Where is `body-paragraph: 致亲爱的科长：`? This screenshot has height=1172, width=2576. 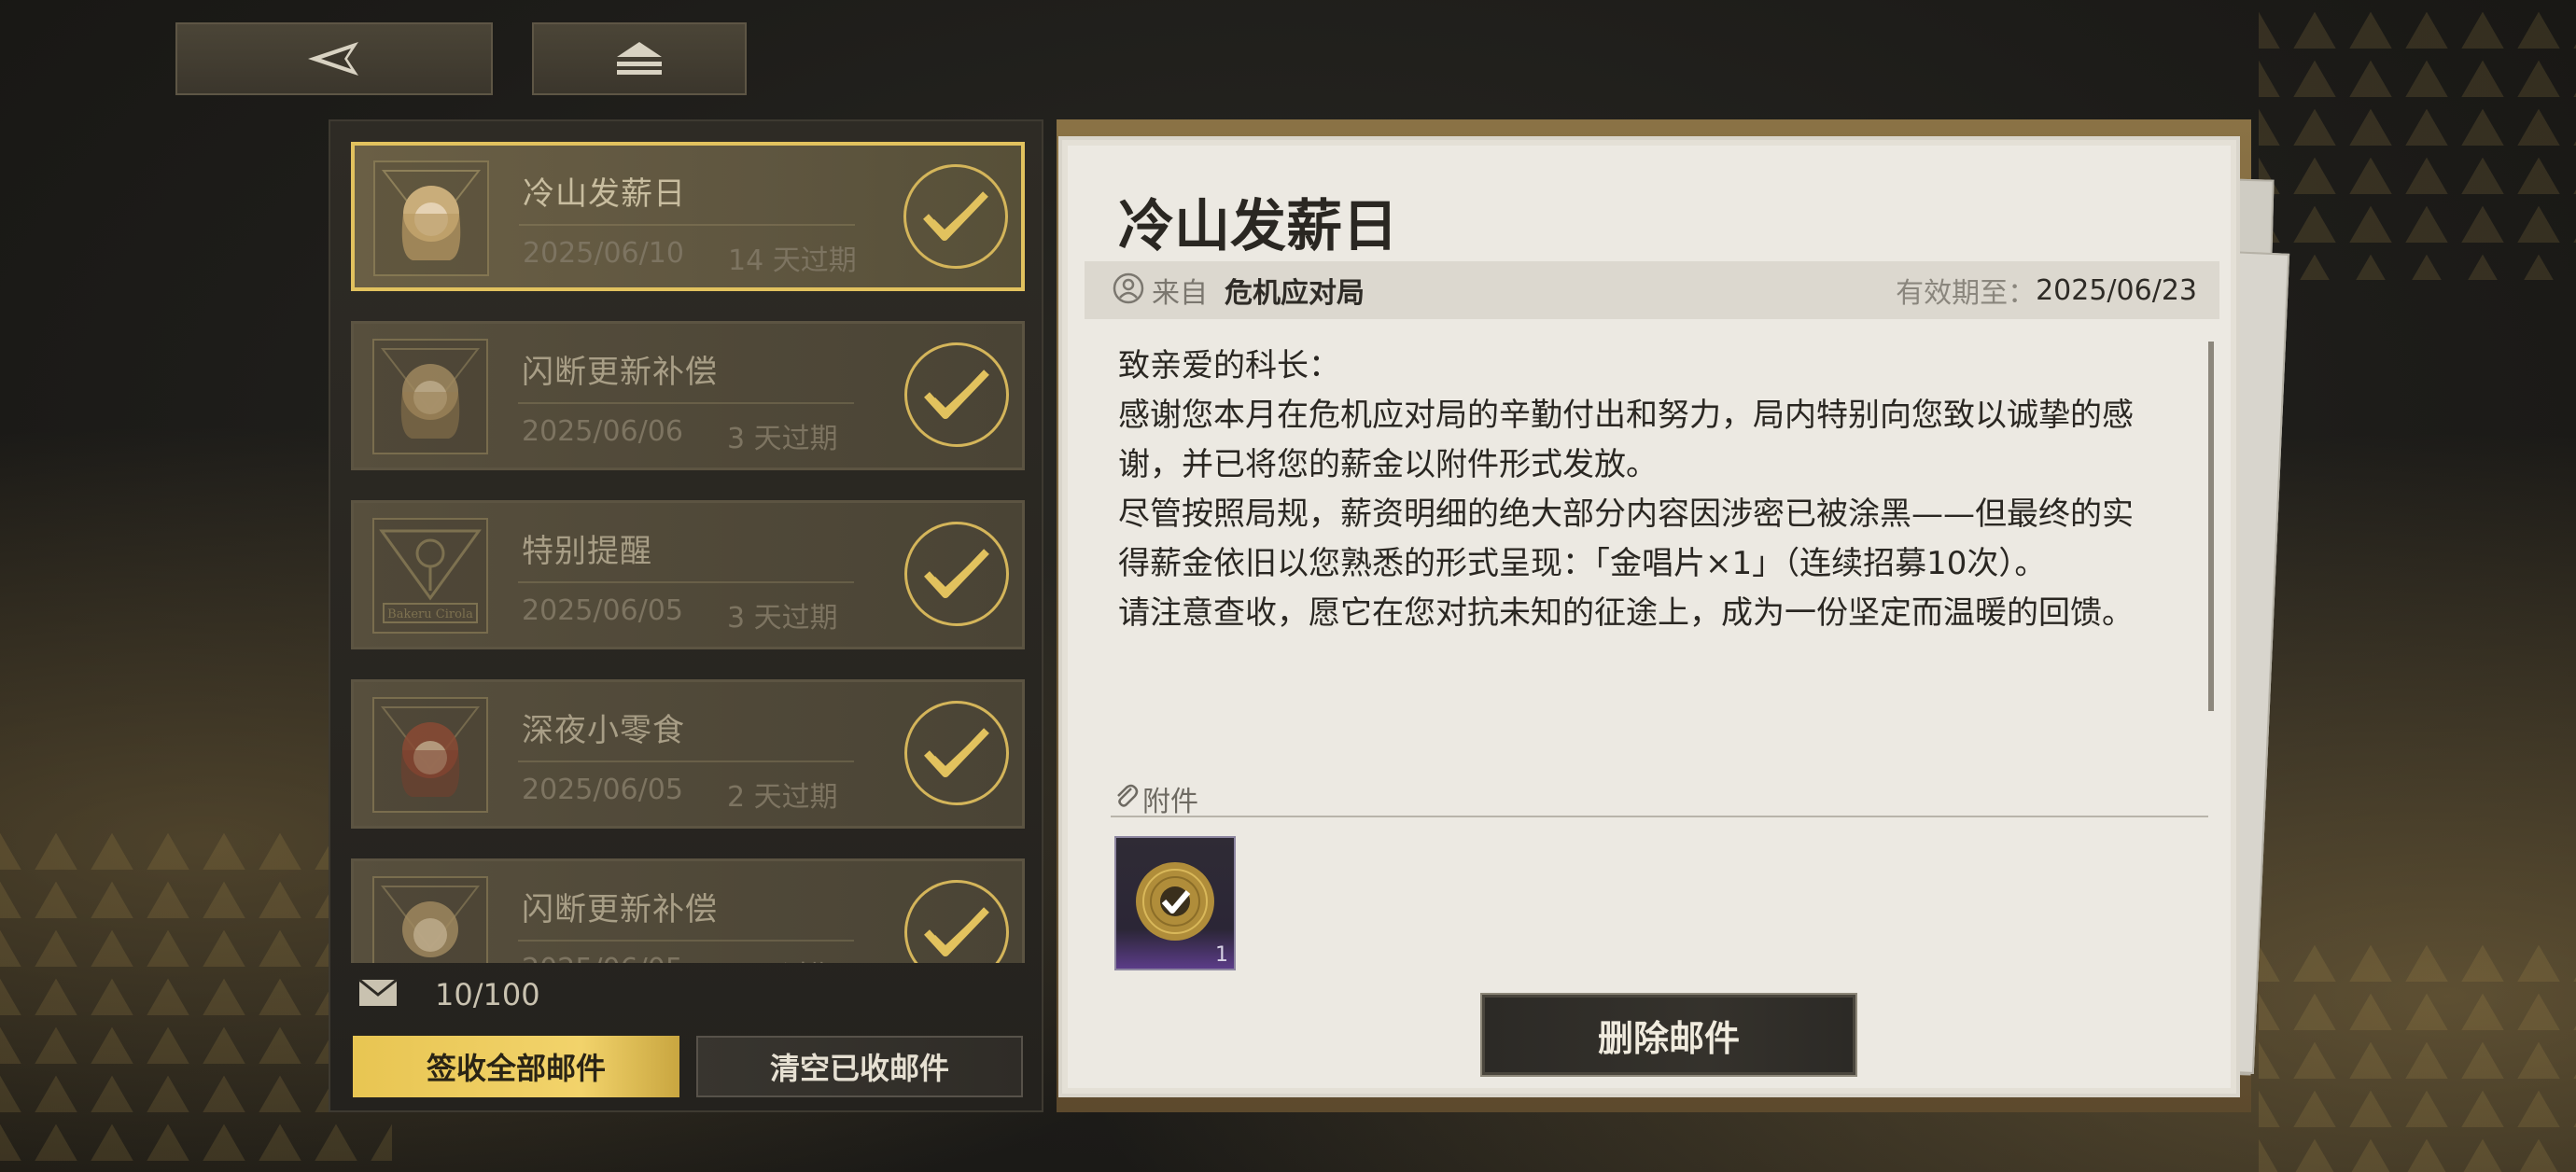 body-paragraph: 致亲爱的科长： is located at coordinates (1229, 365).